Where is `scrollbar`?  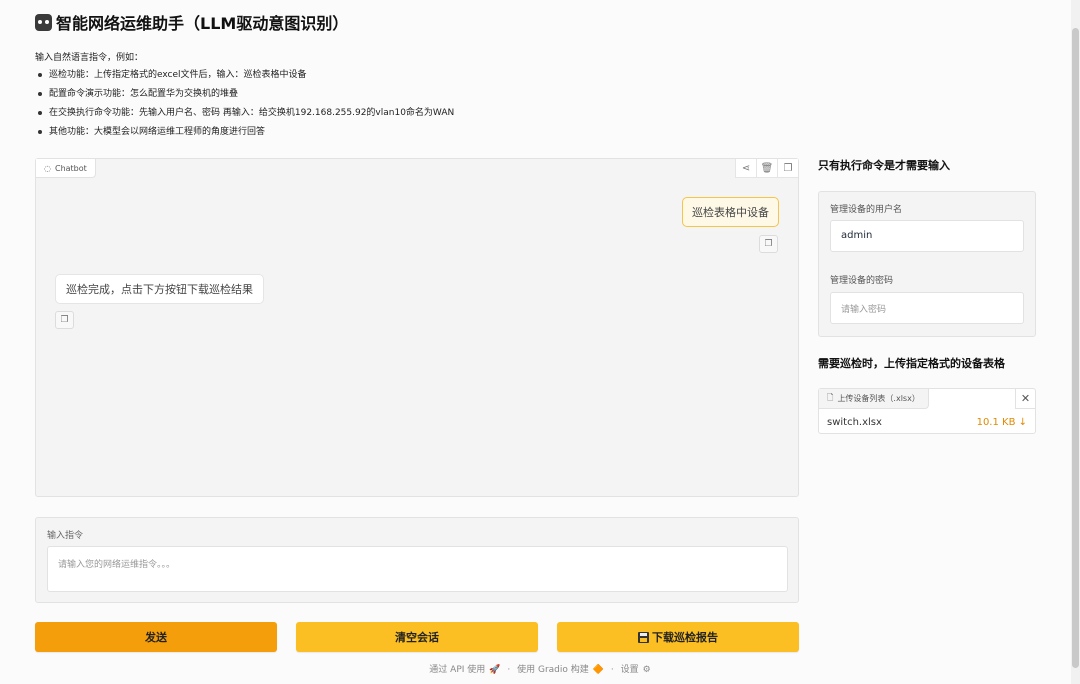
scrollbar is located at coordinates (1075, 342).